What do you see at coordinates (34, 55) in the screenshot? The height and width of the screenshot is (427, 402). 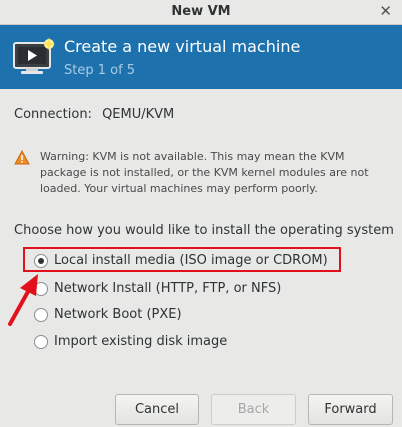 I see `monitor-play-icon` at bounding box center [34, 55].